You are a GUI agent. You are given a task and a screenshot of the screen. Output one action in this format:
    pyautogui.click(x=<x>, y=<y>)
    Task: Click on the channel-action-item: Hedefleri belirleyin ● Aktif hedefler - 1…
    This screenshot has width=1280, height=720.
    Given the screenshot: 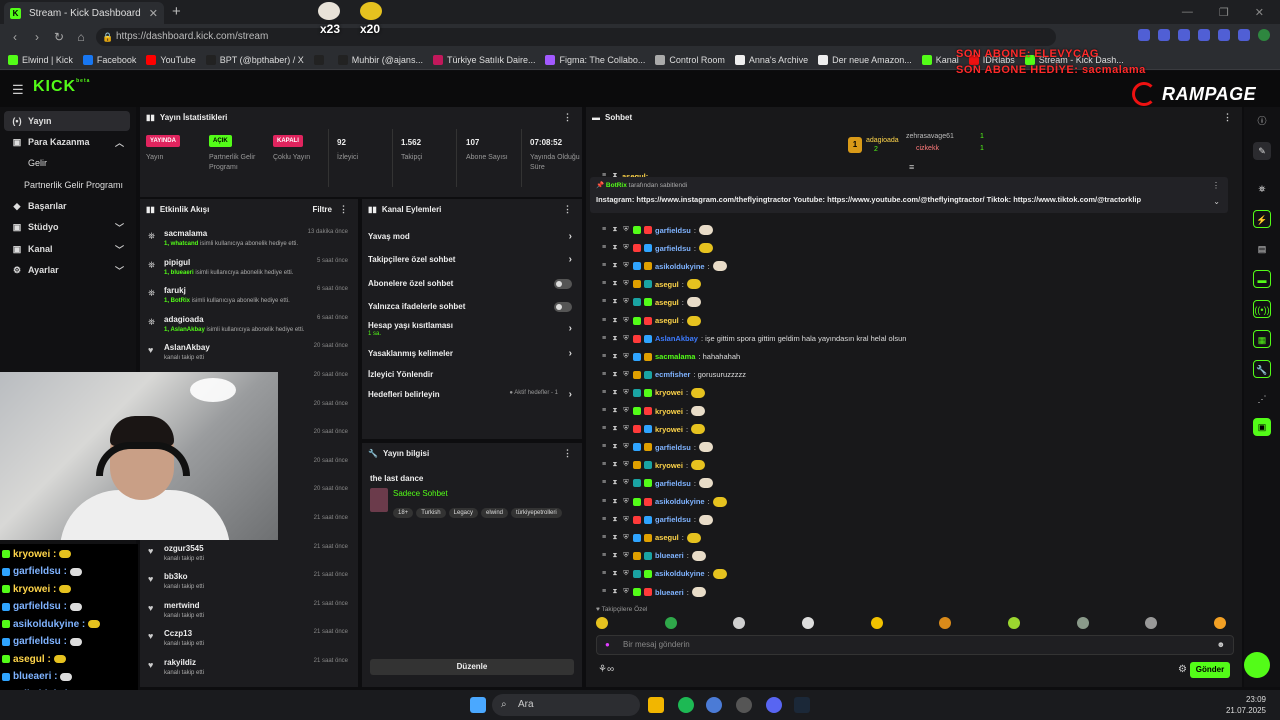 What is the action you would take?
    pyautogui.click(x=472, y=394)
    